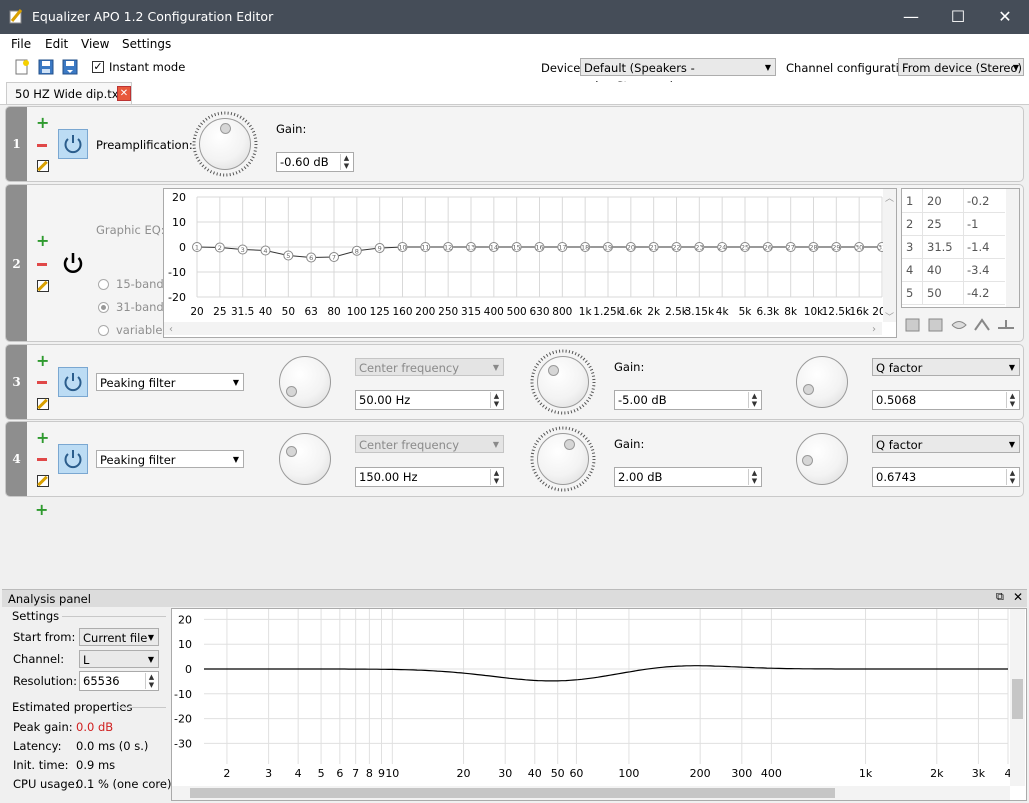 Image resolution: width=1029 pixels, height=803 pixels. I want to click on frequency-mode-select: Center frequency ▼, so click(429, 444).